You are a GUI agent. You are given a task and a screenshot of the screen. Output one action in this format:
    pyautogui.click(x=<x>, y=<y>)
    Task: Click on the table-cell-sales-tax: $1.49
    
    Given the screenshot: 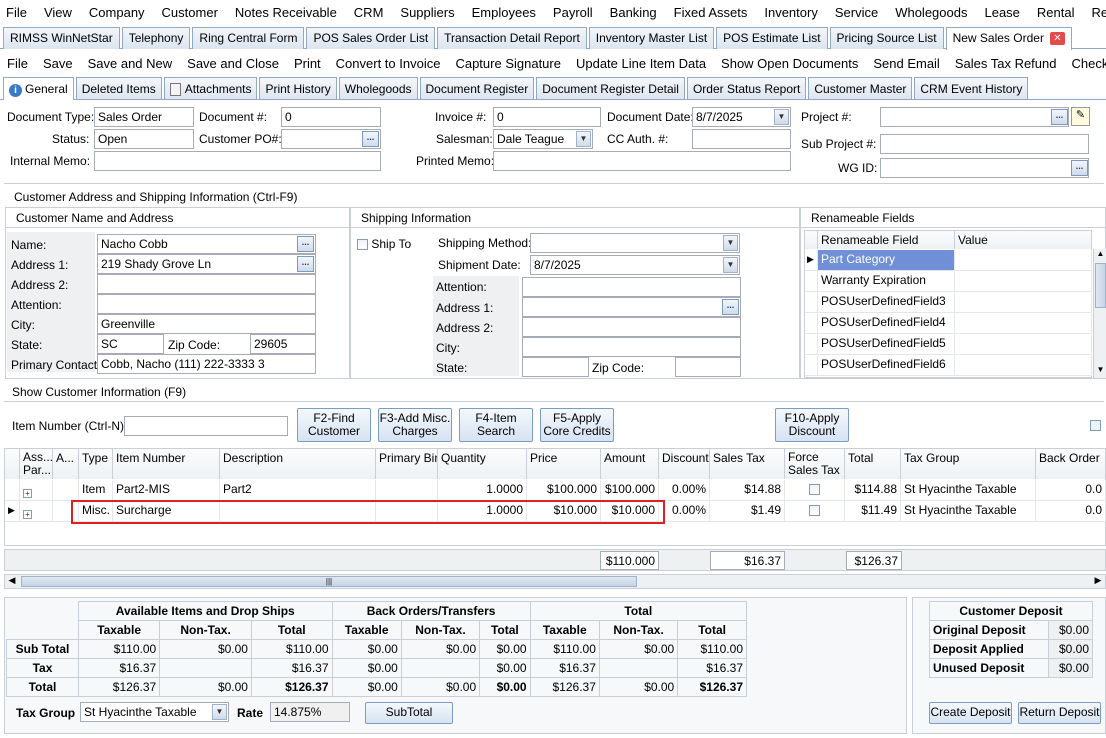 What is the action you would take?
    pyautogui.click(x=747, y=511)
    